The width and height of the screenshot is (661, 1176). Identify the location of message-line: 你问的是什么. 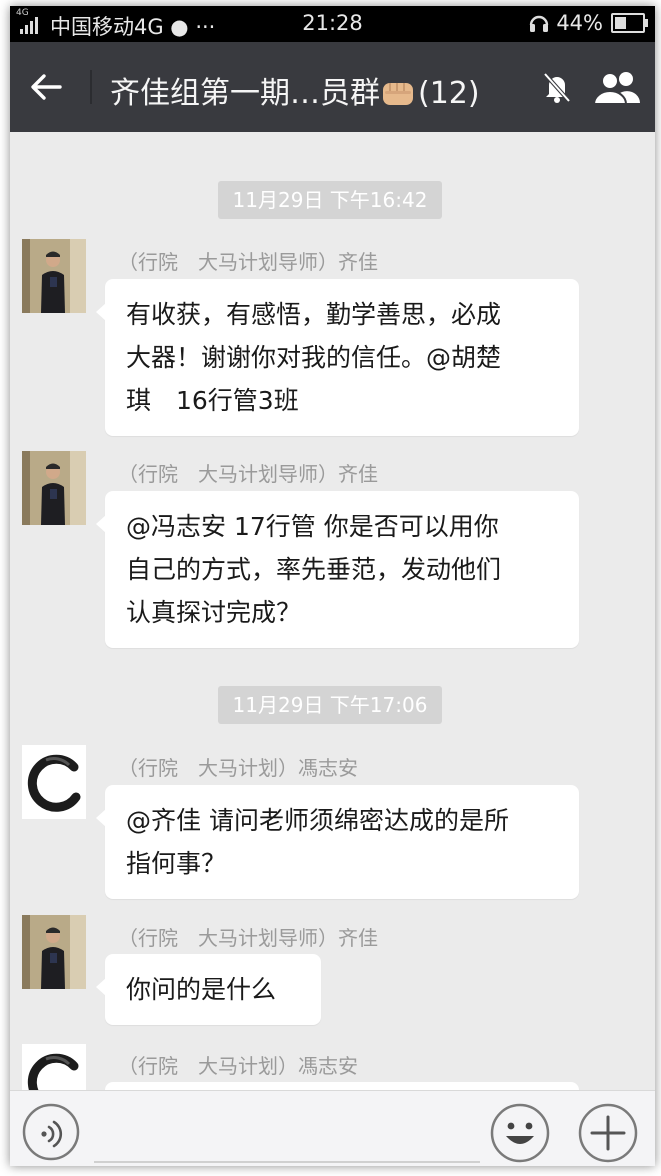
(201, 989).